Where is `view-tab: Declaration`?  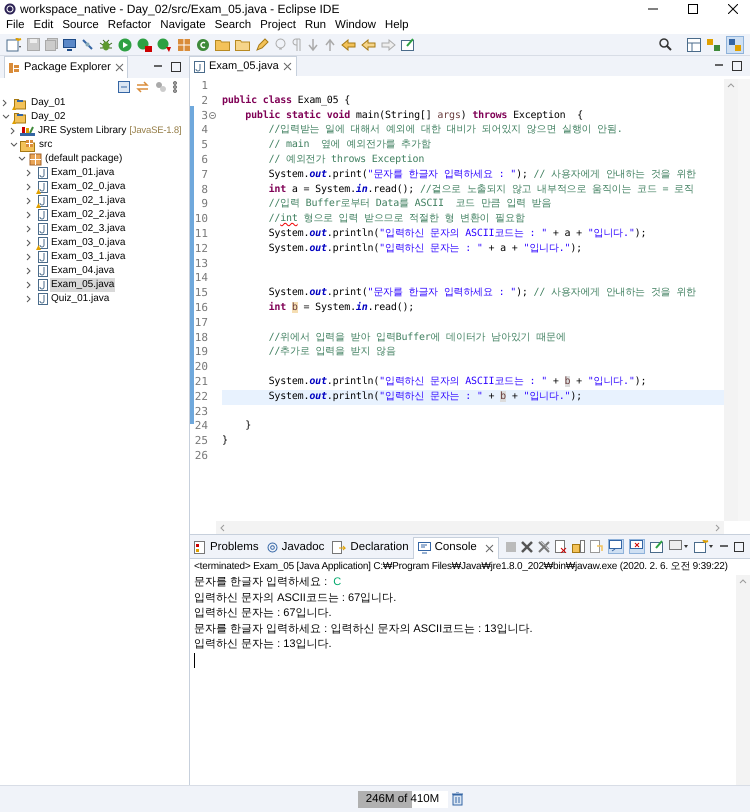 view-tab: Declaration is located at coordinates (370, 547).